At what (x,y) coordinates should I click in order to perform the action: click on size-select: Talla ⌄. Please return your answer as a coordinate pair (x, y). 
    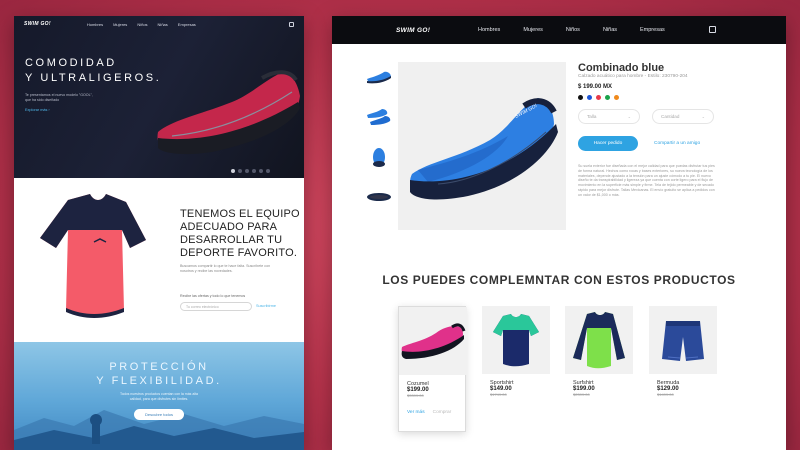
    Looking at the image, I should click on (609, 116).